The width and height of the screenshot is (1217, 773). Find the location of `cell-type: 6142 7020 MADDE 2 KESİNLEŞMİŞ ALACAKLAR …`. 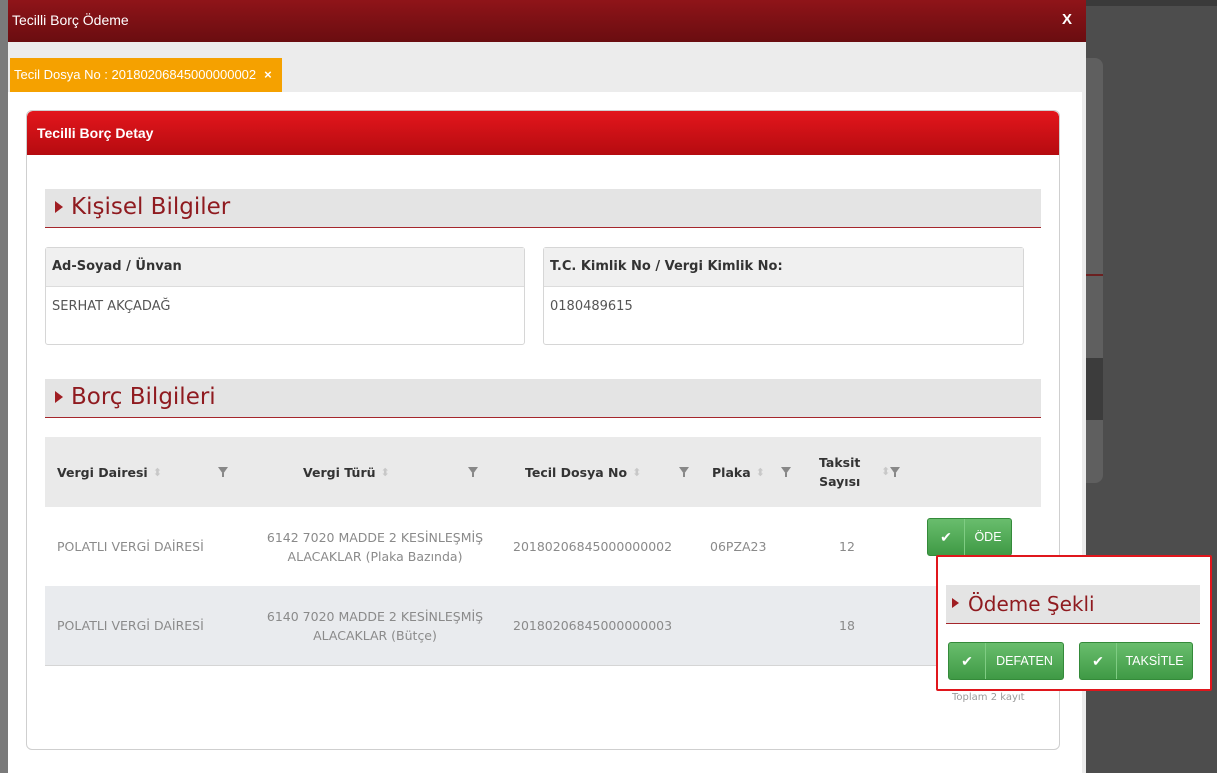

cell-type: 6142 7020 MADDE 2 KESİNLEŞMİŞ ALACAKLAR … is located at coordinates (375, 546).